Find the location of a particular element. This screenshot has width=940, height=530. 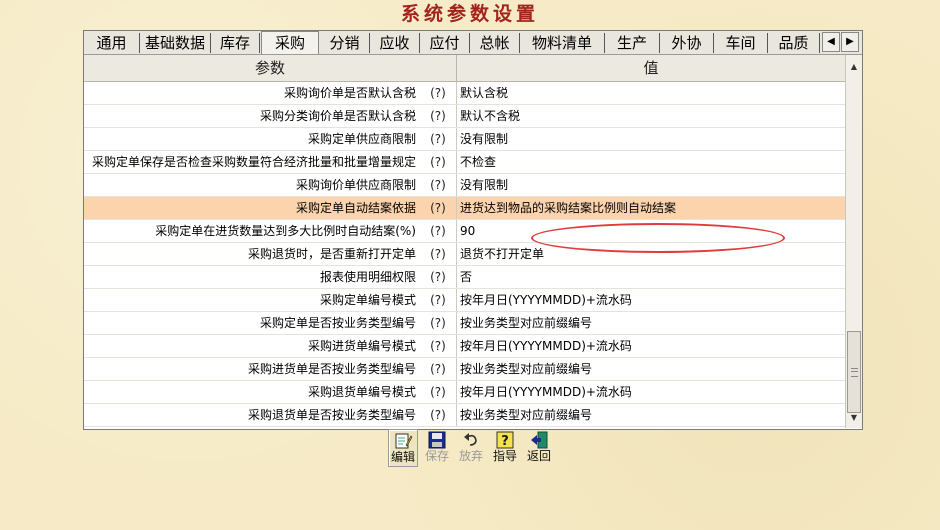

tab-receivable: 应收 is located at coordinates (395, 43).